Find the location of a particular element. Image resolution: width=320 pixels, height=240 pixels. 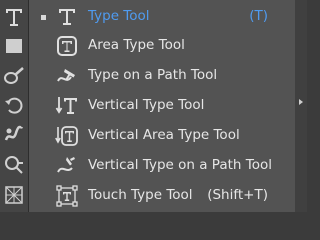

vertical-type-tool-icon is located at coordinates (67, 106).